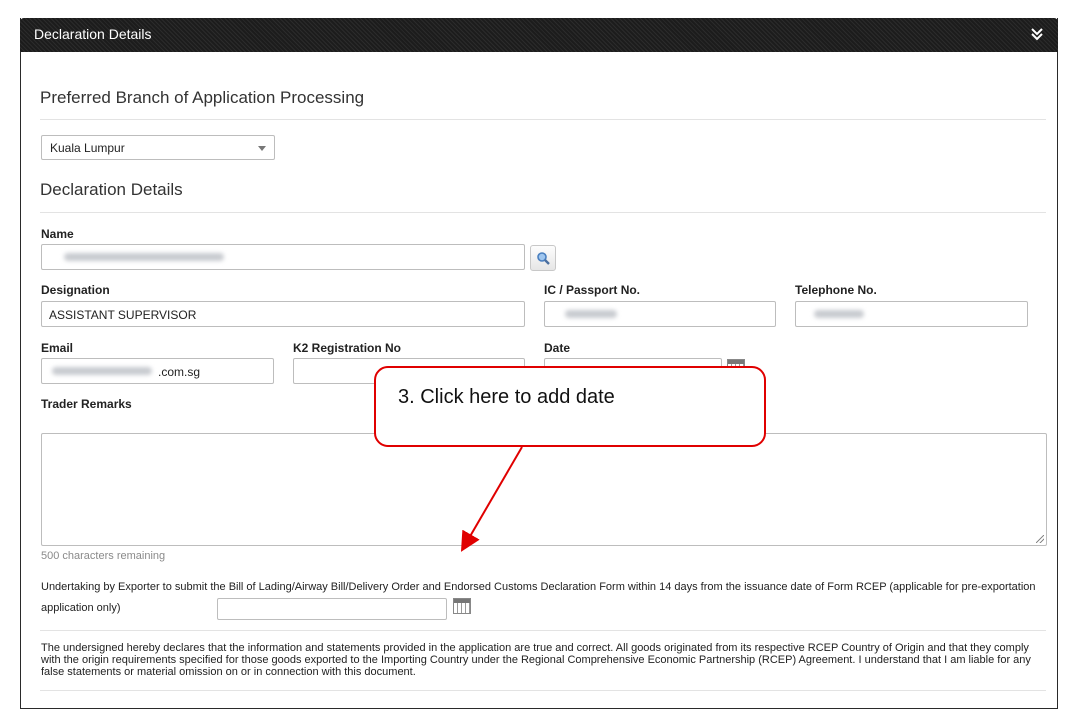  Describe the element at coordinates (539, 35) in the screenshot. I see `panel-header: Declaration Details` at that location.